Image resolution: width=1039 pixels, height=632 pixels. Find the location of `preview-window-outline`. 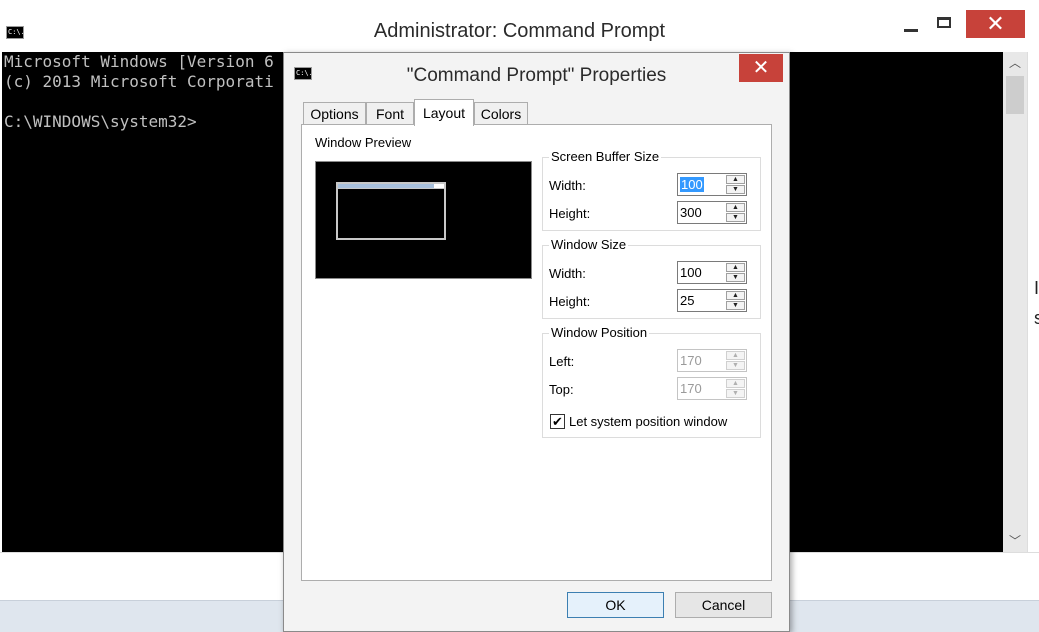

preview-window-outline is located at coordinates (391, 211).